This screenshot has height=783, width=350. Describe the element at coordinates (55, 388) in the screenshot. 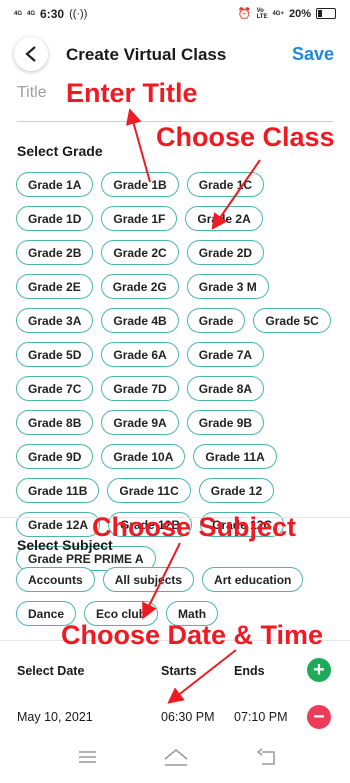

I see `grade-chip: Grade 7C` at that location.